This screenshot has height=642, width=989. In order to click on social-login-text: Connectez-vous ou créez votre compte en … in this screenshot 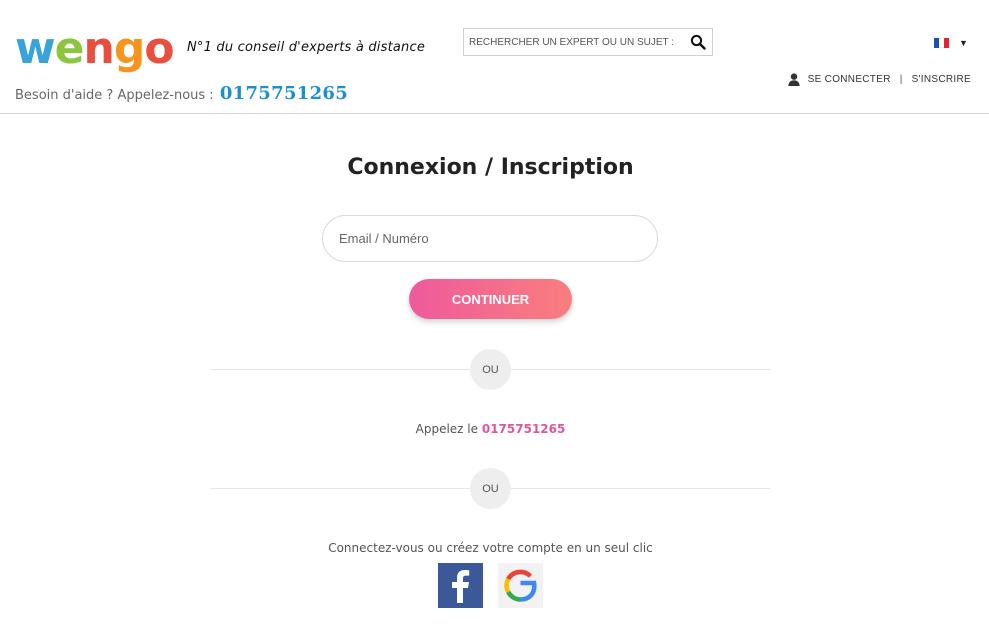, I will do `click(490, 548)`.